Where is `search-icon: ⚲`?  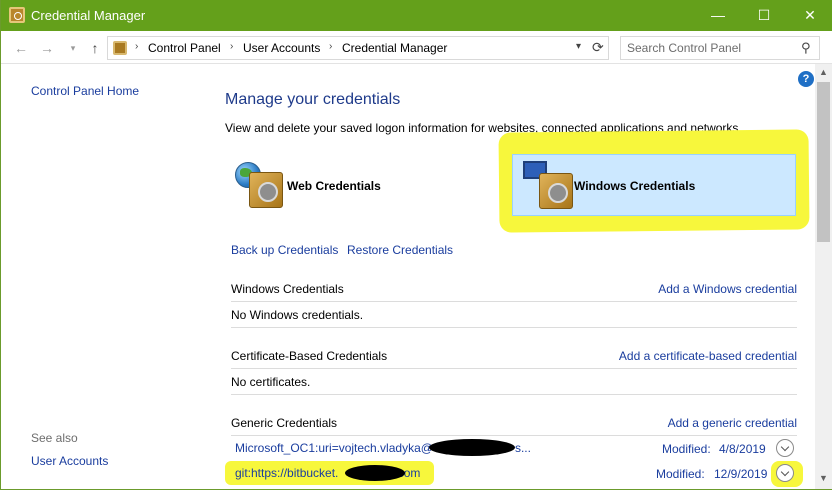
search-icon: ⚲ is located at coordinates (806, 48).